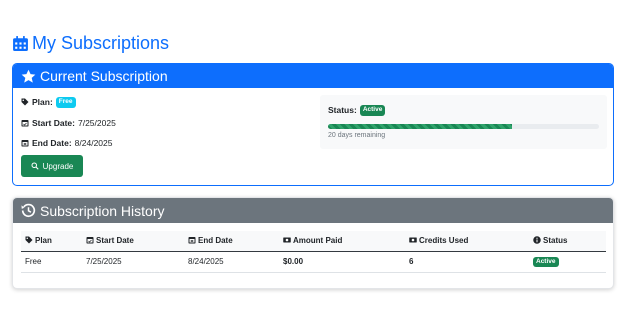  What do you see at coordinates (231, 262) in the screenshot?
I see `cell-end-date: 8/24/2025` at bounding box center [231, 262].